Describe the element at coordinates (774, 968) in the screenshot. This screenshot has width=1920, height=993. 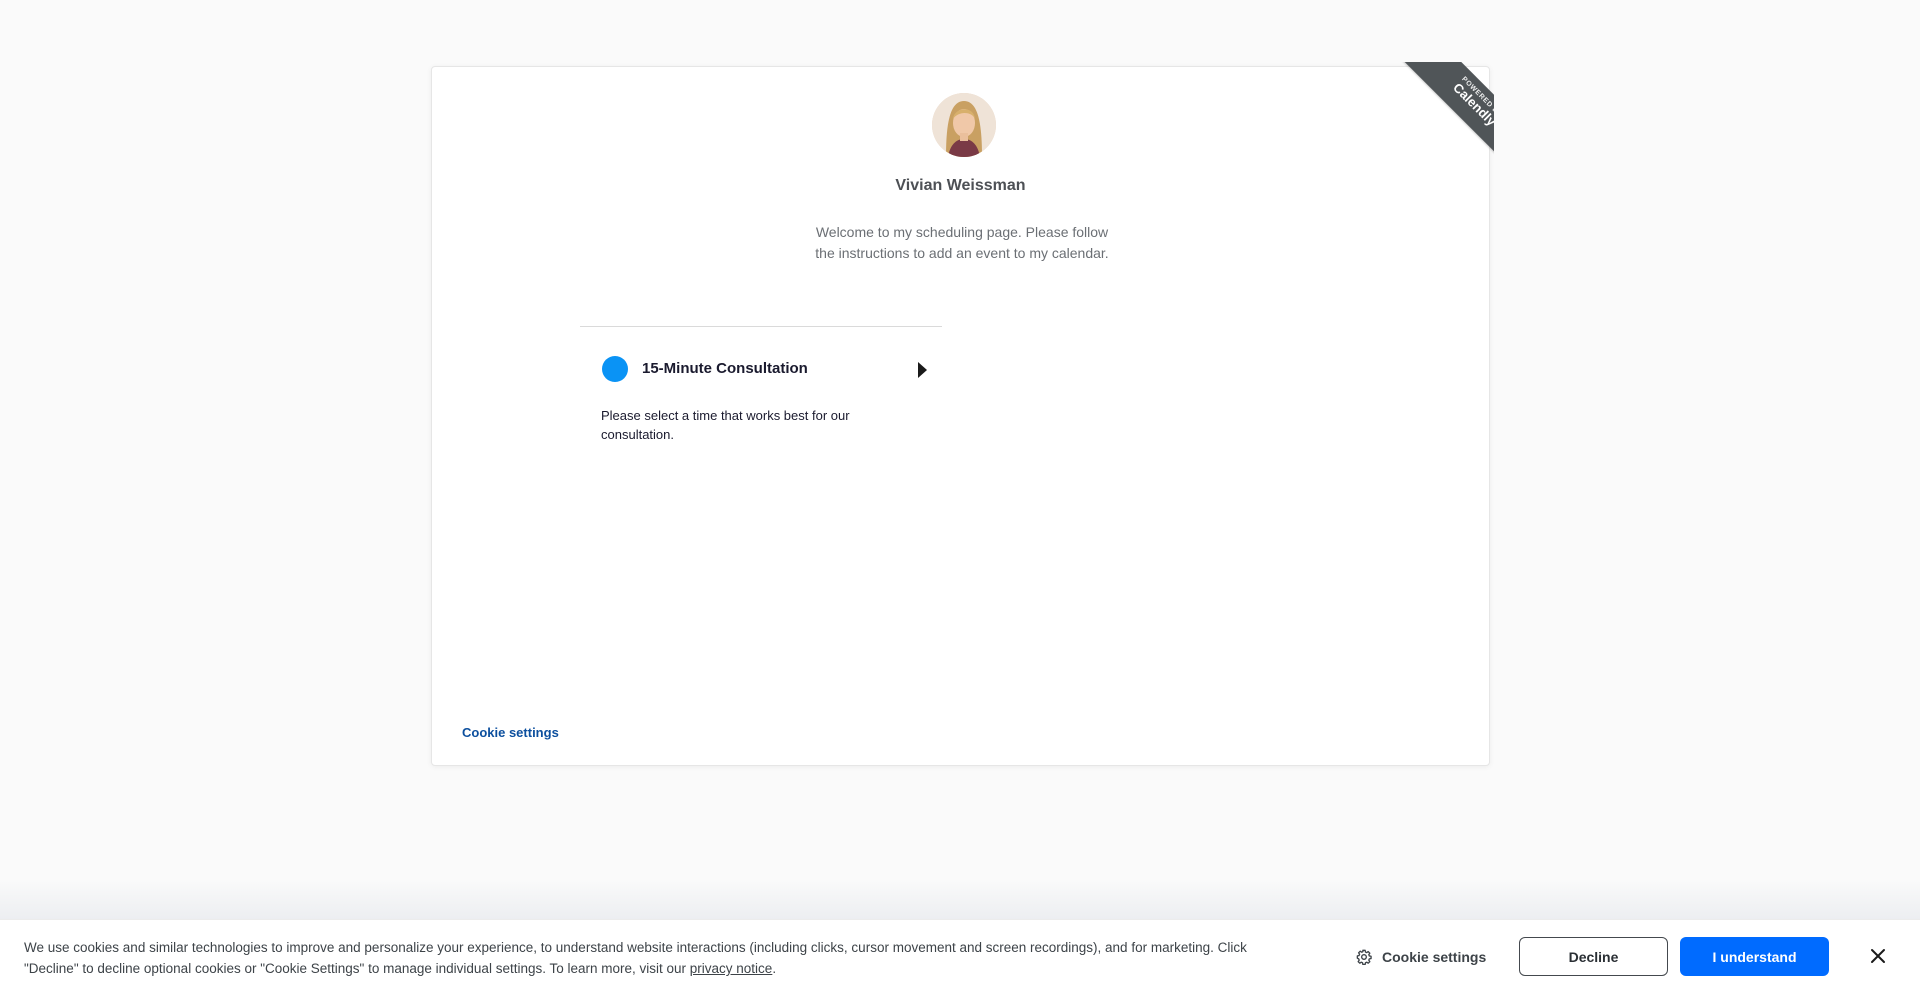
I see `cookie-banner-message-end: .` at that location.